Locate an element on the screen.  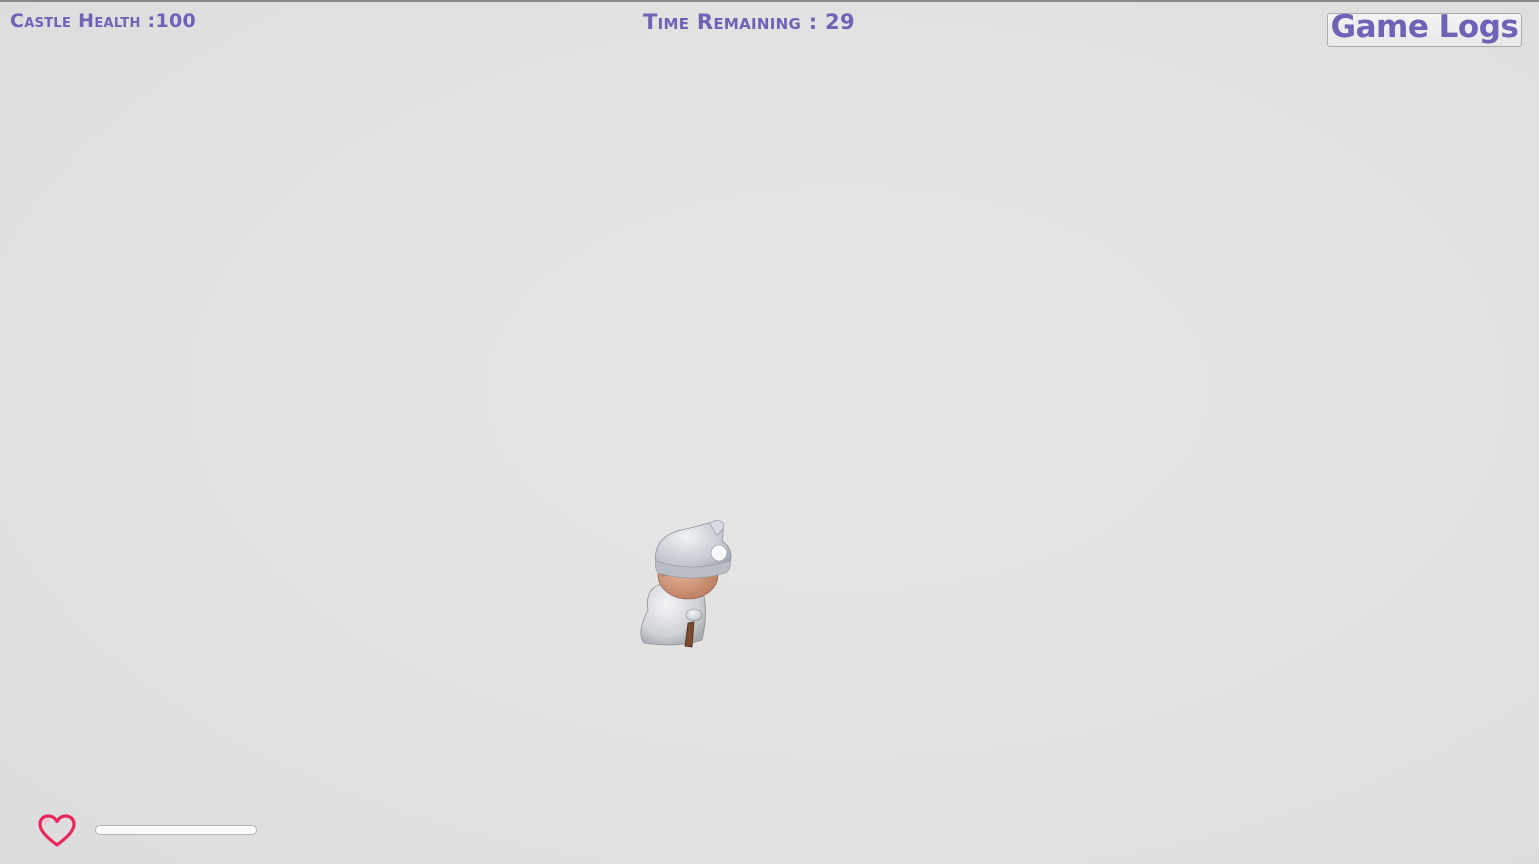
castle-health-label: Castle Health :100 is located at coordinates (103, 21).